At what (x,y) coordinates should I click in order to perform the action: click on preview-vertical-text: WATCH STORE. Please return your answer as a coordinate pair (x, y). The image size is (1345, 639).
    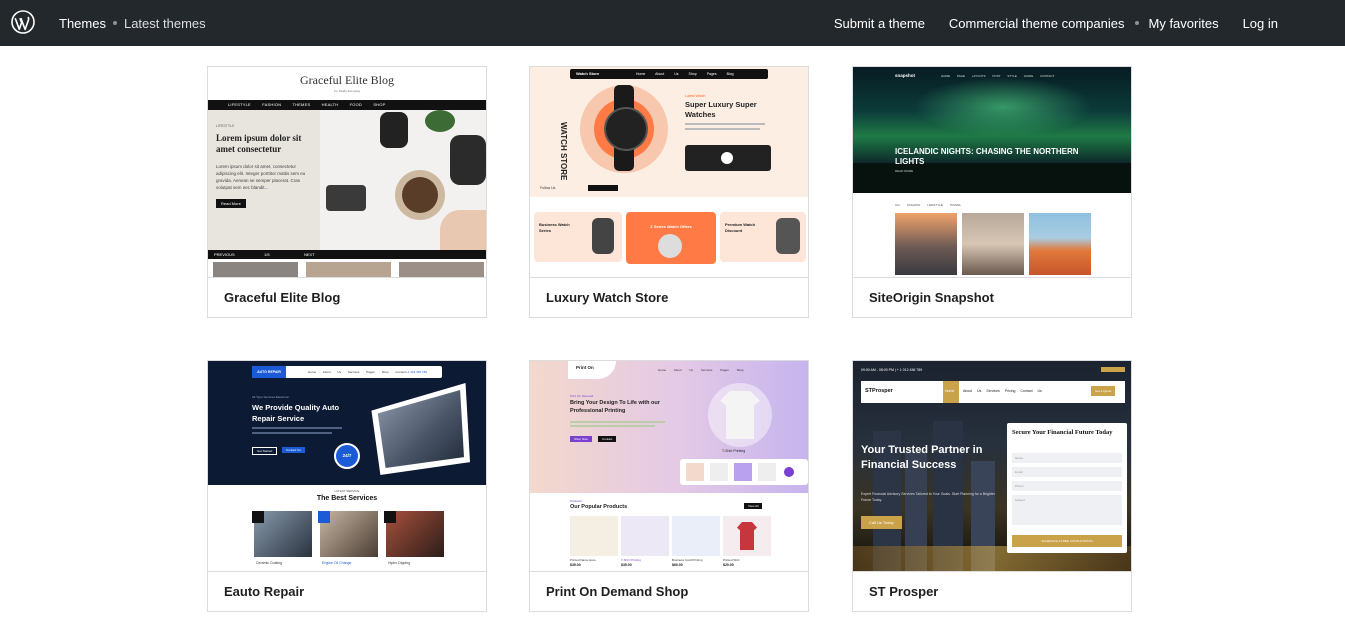
    Looking at the image, I should click on (563, 151).